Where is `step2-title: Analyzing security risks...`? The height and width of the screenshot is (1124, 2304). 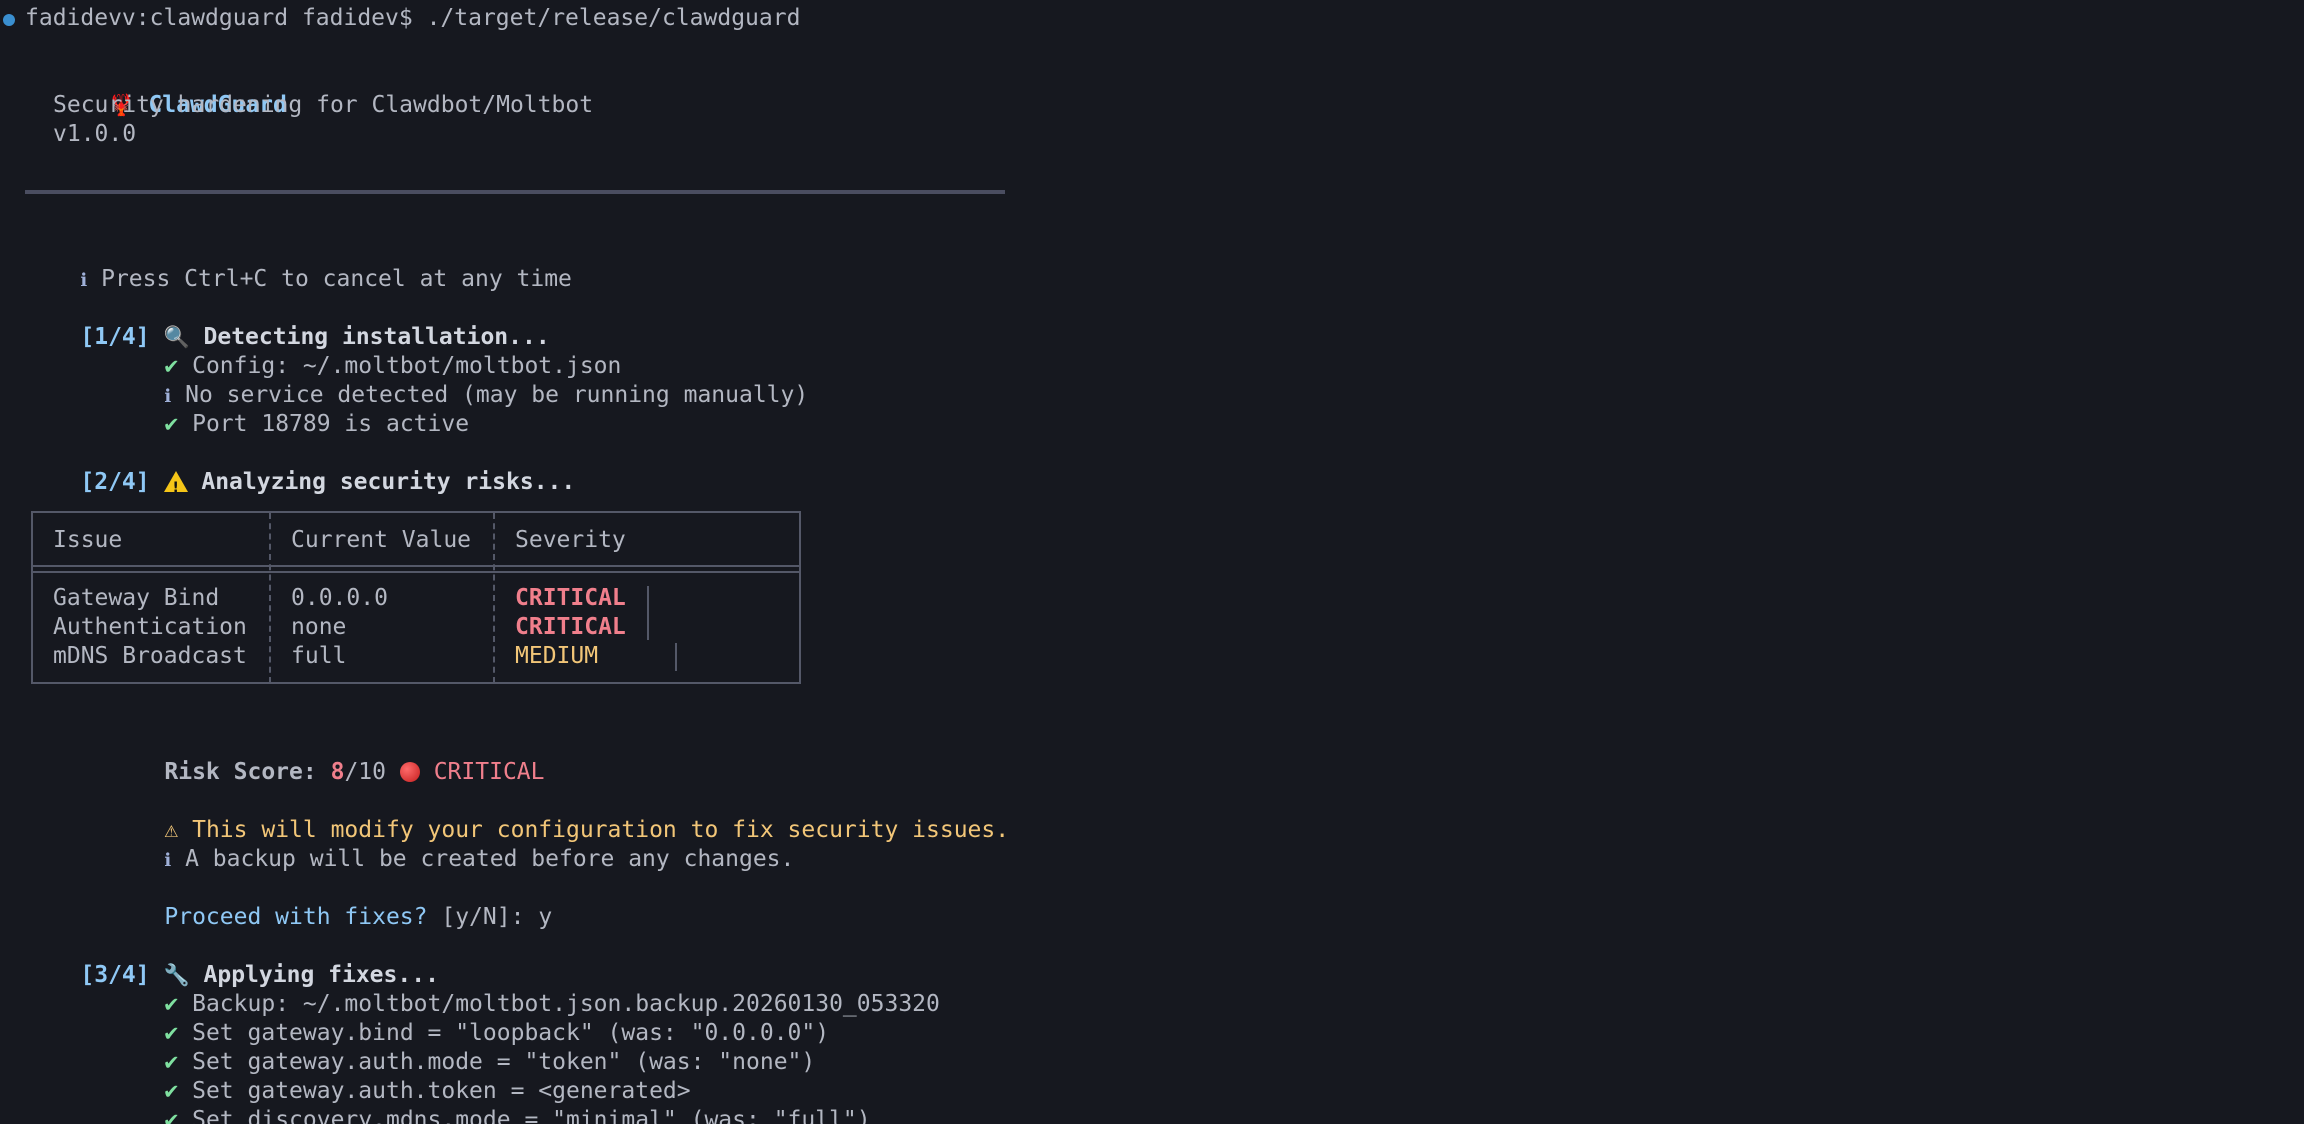
step2-title: Analyzing security risks... is located at coordinates (388, 482).